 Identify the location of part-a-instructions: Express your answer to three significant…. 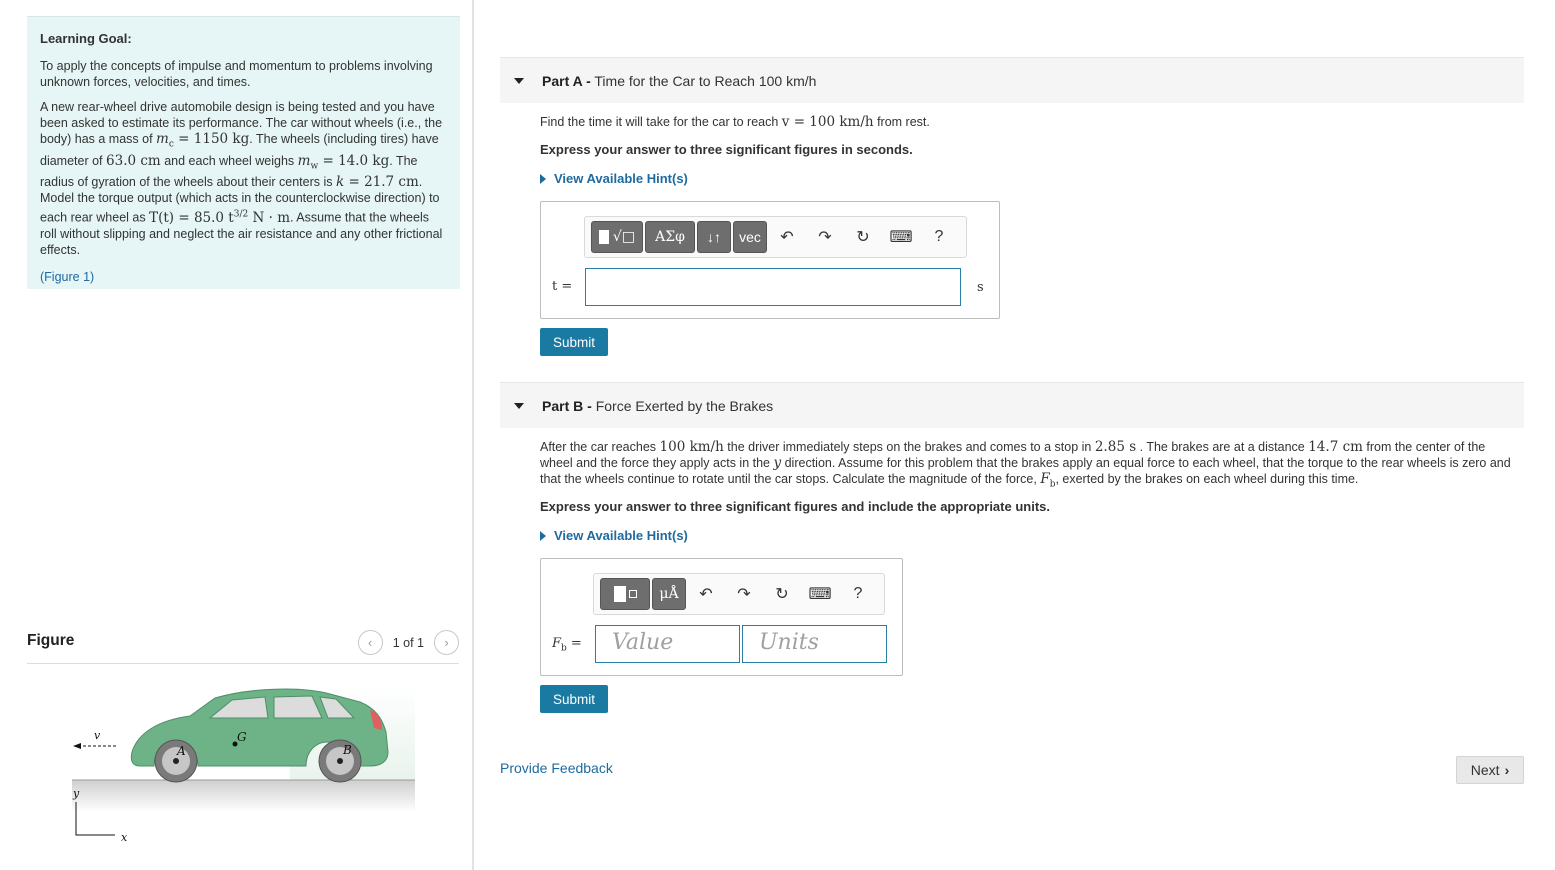
(726, 149).